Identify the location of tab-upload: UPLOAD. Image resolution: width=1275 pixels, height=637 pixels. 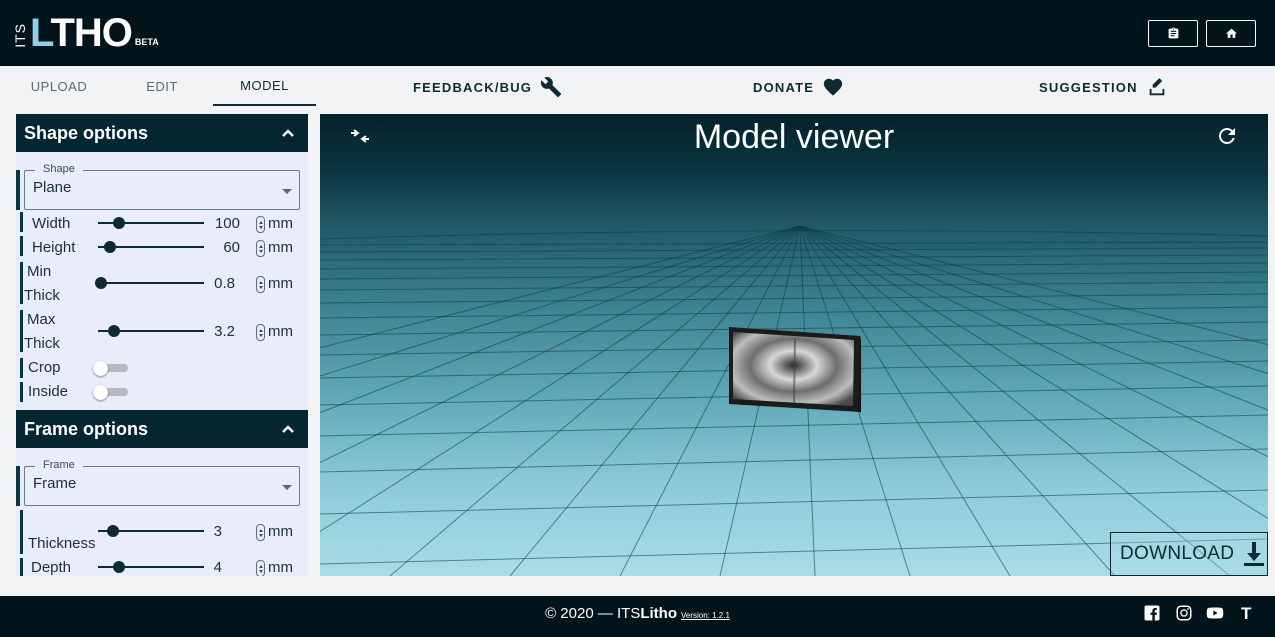
(59, 86).